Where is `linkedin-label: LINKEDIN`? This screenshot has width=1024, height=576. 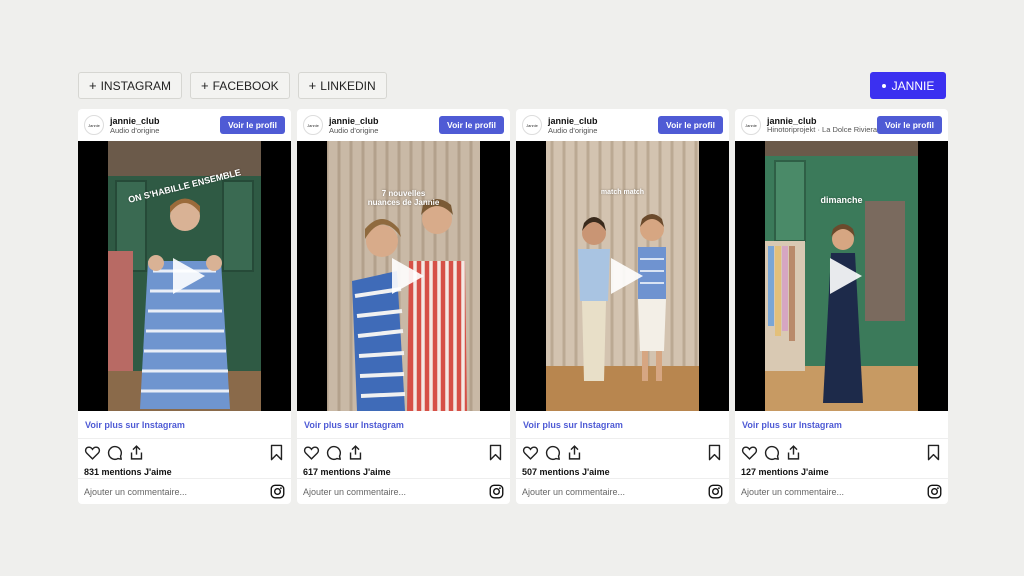 linkedin-label: LINKEDIN is located at coordinates (348, 85).